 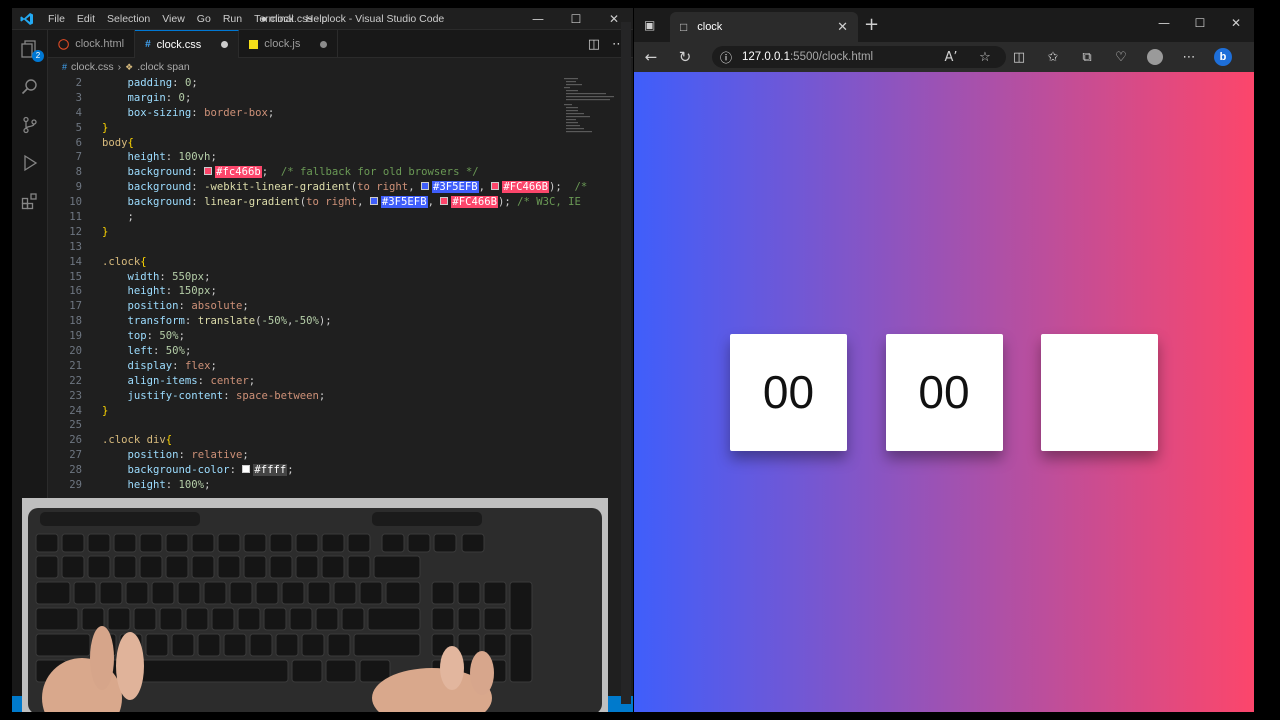 I want to click on window-divider, so click(x=626, y=363).